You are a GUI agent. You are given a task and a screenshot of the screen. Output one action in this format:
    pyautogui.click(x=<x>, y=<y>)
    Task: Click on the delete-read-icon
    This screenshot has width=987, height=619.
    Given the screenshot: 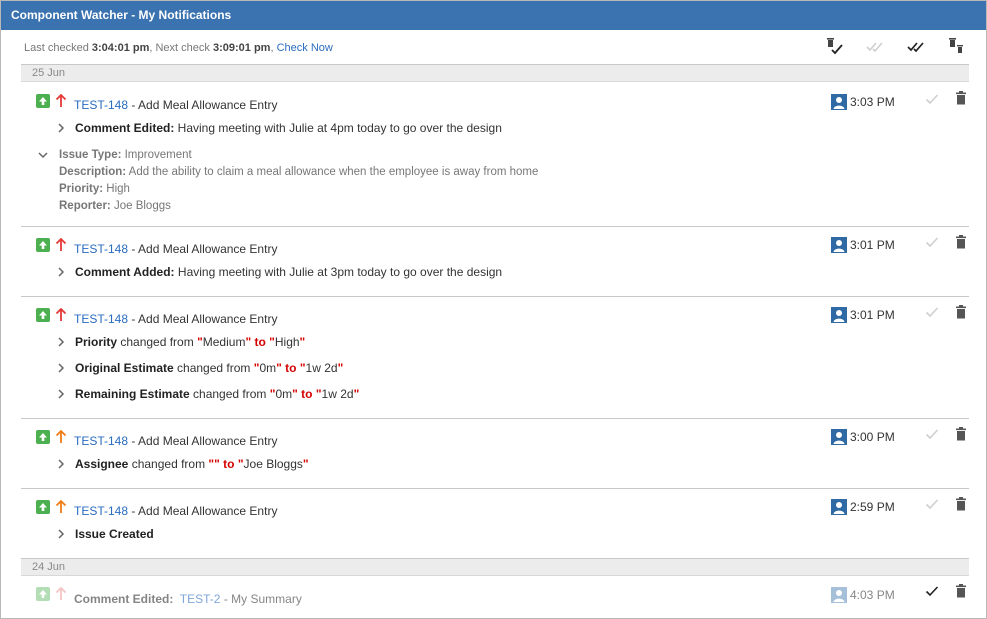 What is the action you would take?
    pyautogui.click(x=834, y=46)
    